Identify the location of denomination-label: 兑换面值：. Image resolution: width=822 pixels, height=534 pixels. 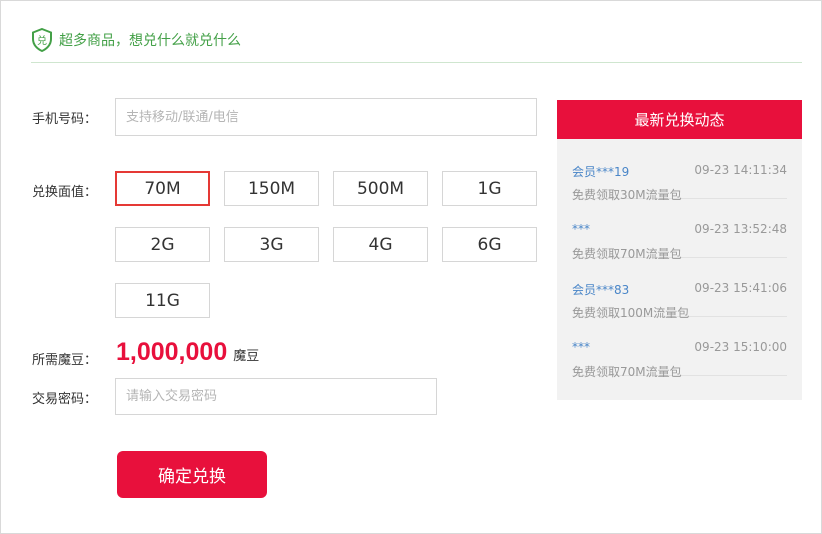
(65, 192).